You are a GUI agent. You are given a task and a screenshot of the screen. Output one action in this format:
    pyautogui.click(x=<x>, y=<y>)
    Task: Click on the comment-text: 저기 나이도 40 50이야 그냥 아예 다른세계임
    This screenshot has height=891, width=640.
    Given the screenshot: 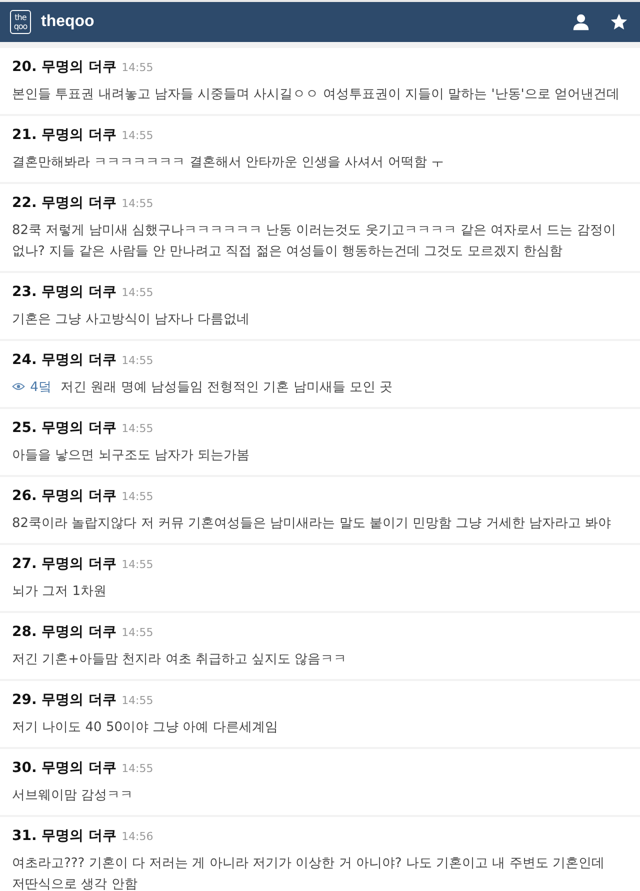 What is the action you would take?
    pyautogui.click(x=145, y=727)
    